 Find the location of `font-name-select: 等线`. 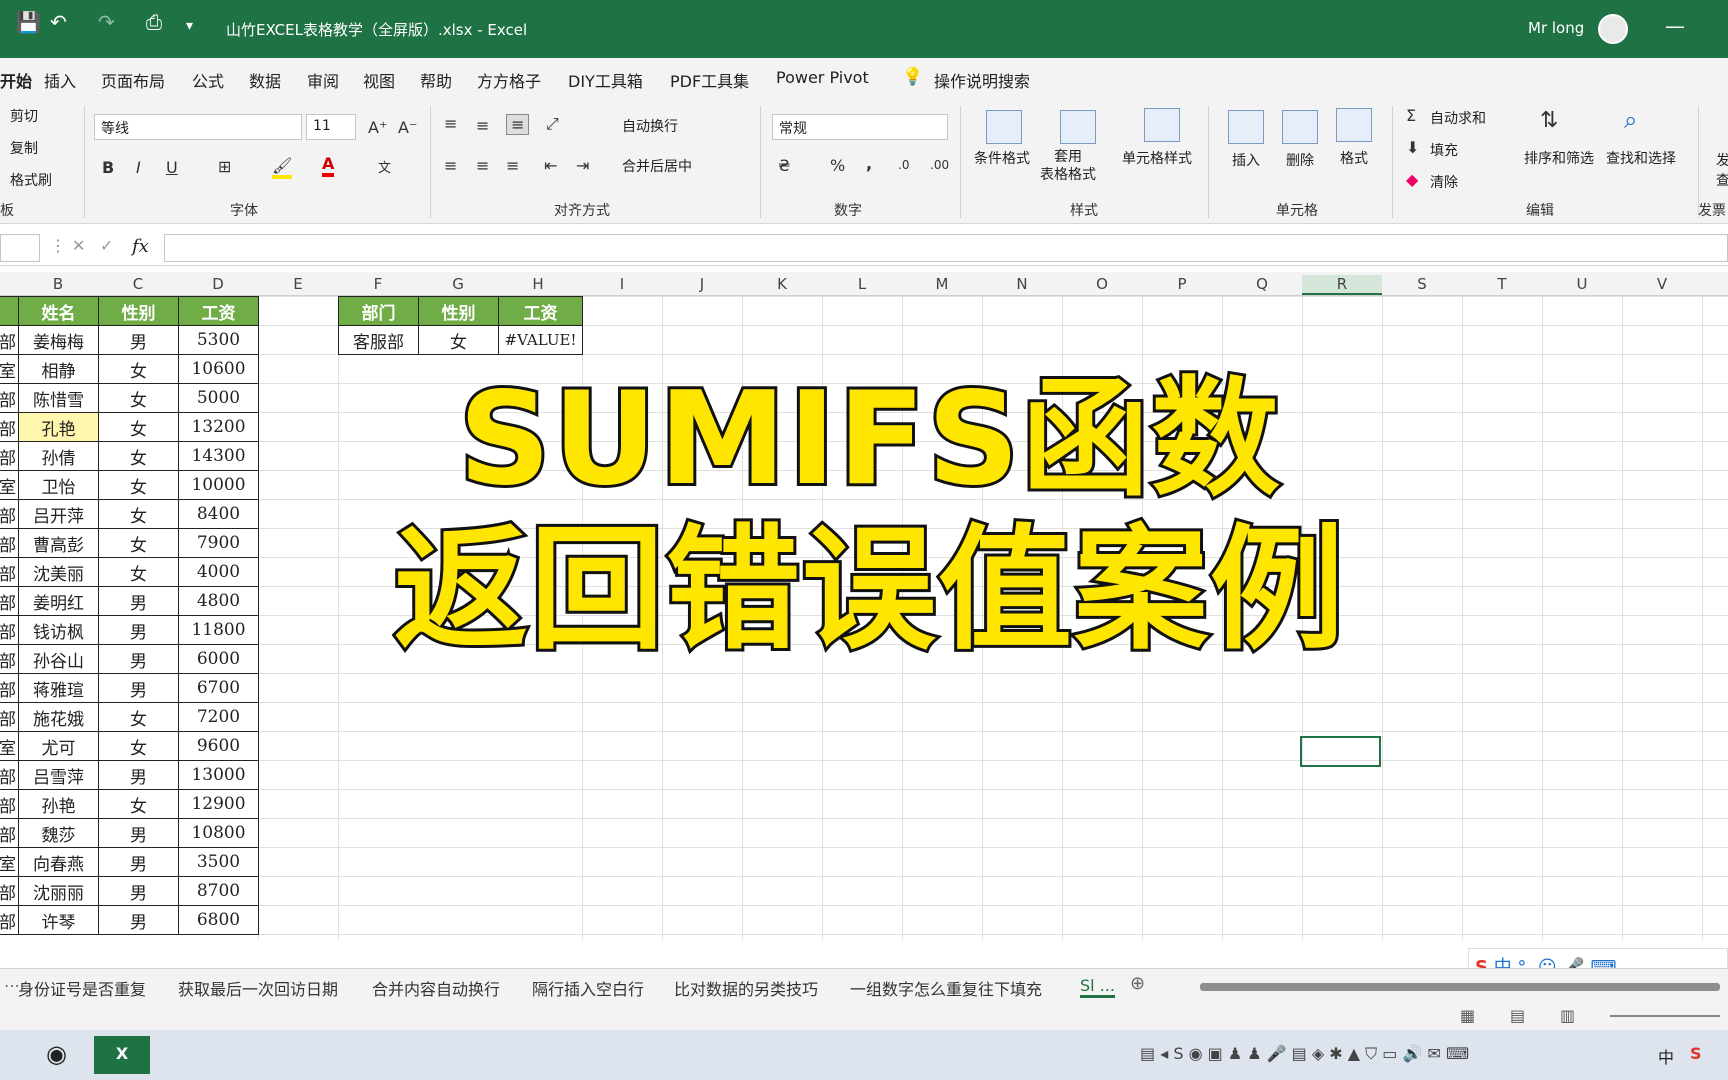

font-name-select: 等线 is located at coordinates (198, 127).